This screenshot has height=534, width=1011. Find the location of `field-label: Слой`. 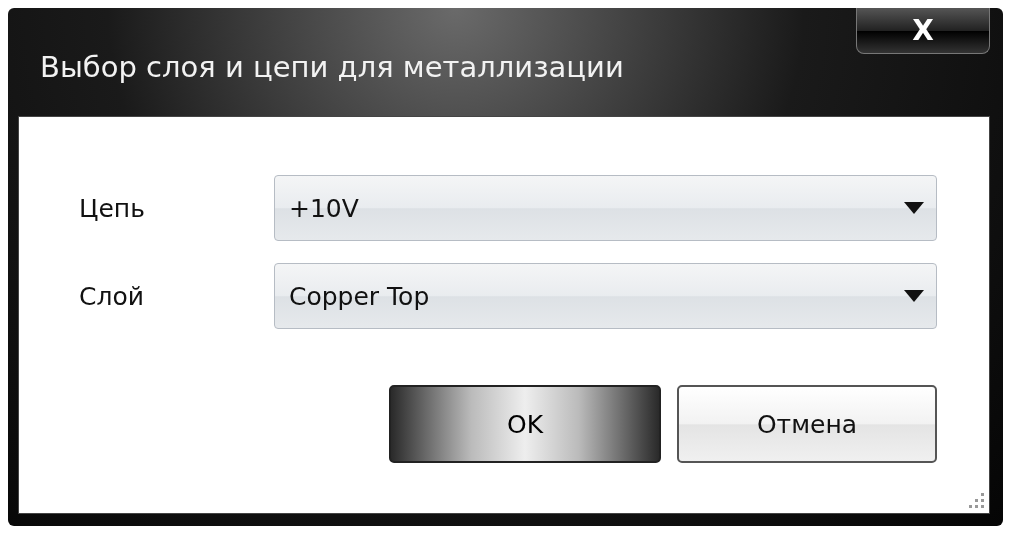

field-label: Слой is located at coordinates (112, 296).